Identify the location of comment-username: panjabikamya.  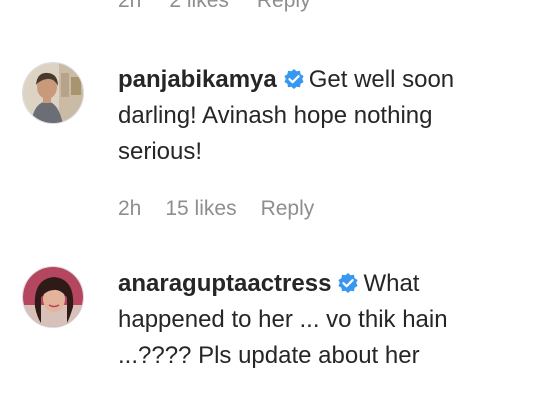
(197, 79).